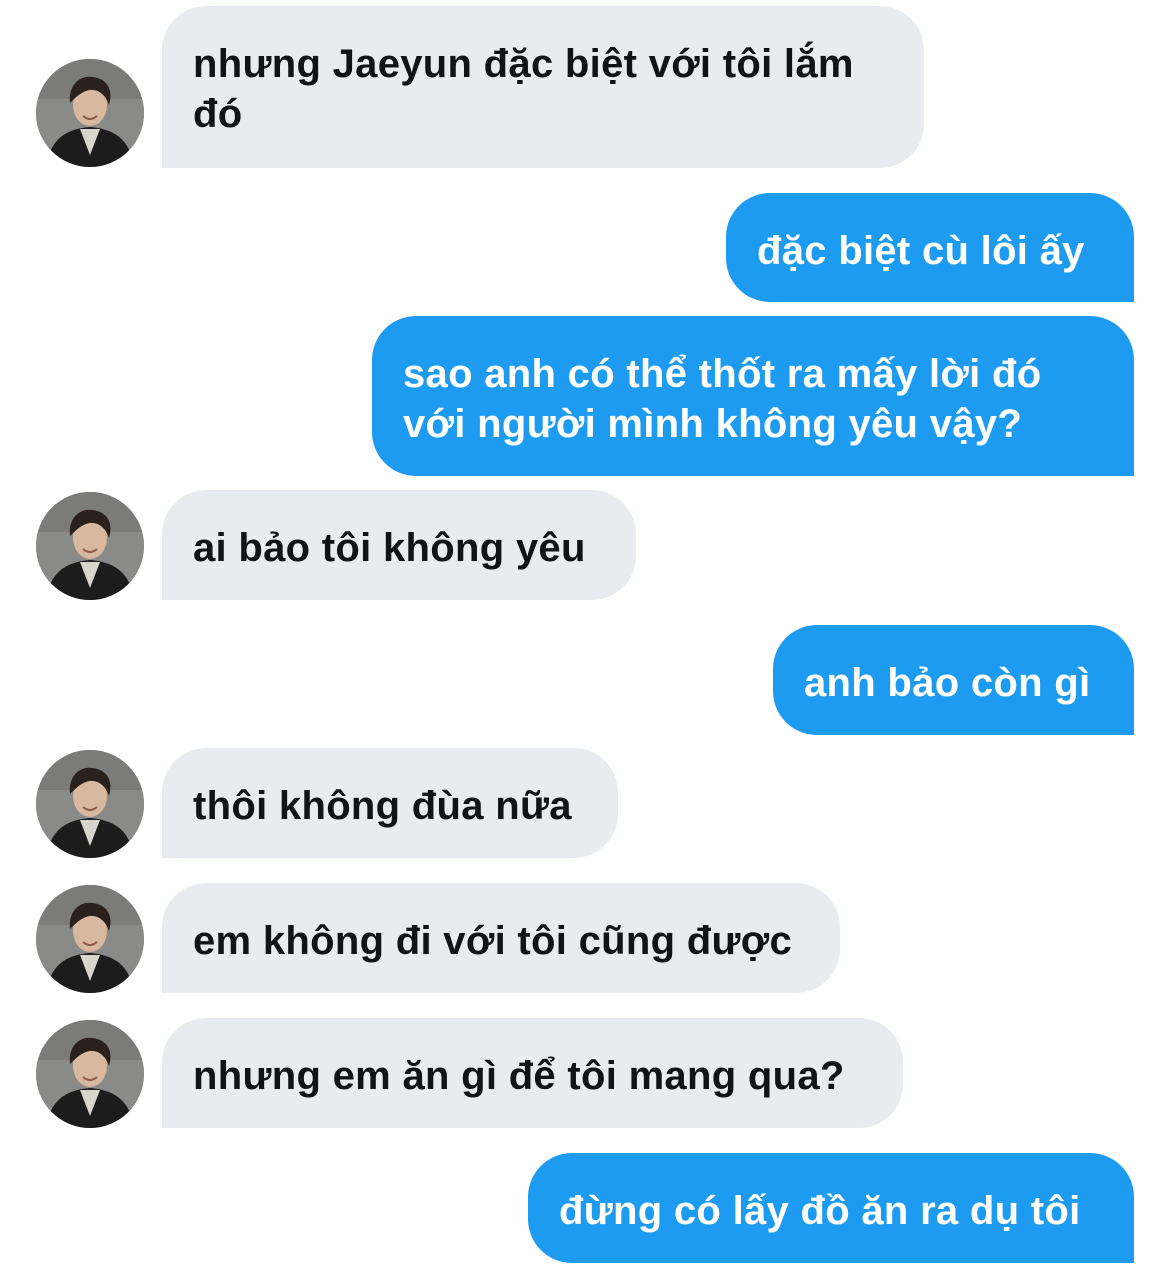 This screenshot has width=1170, height=1270. Describe the element at coordinates (820, 1211) in the screenshot. I see `message-text: đừng có lấy đồ ăn ra dụ tôi` at that location.